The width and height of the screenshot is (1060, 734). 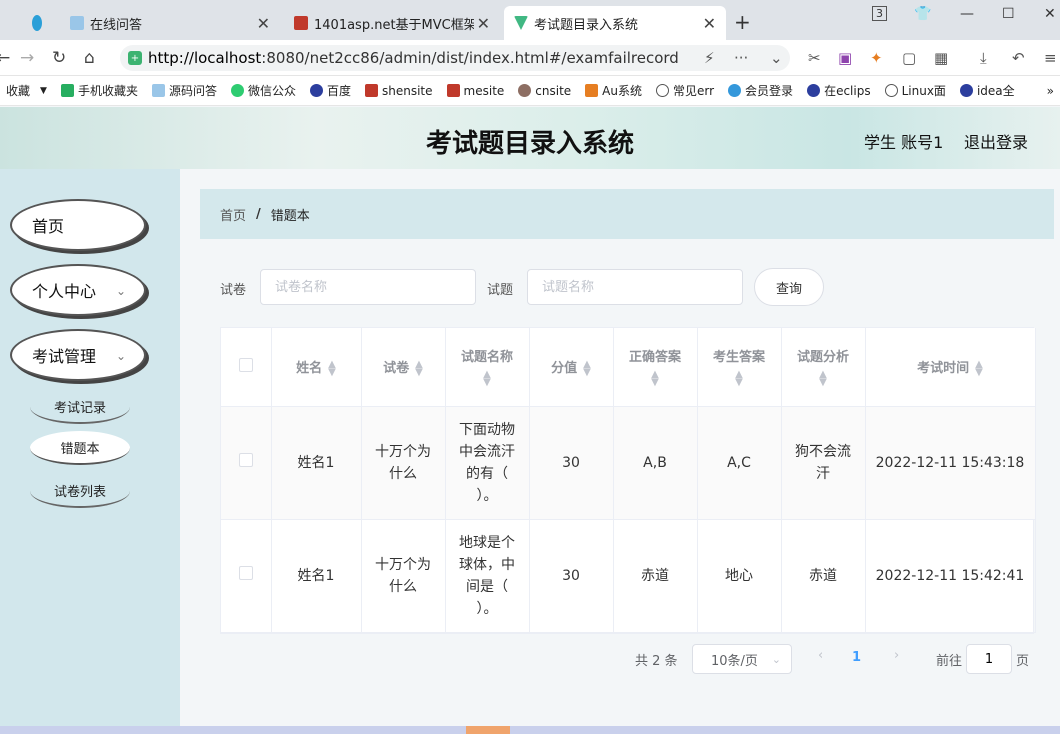 What do you see at coordinates (530, 138) in the screenshot?
I see `app-header: 考试题目录入系统 学生 账号1 退出登录` at bounding box center [530, 138].